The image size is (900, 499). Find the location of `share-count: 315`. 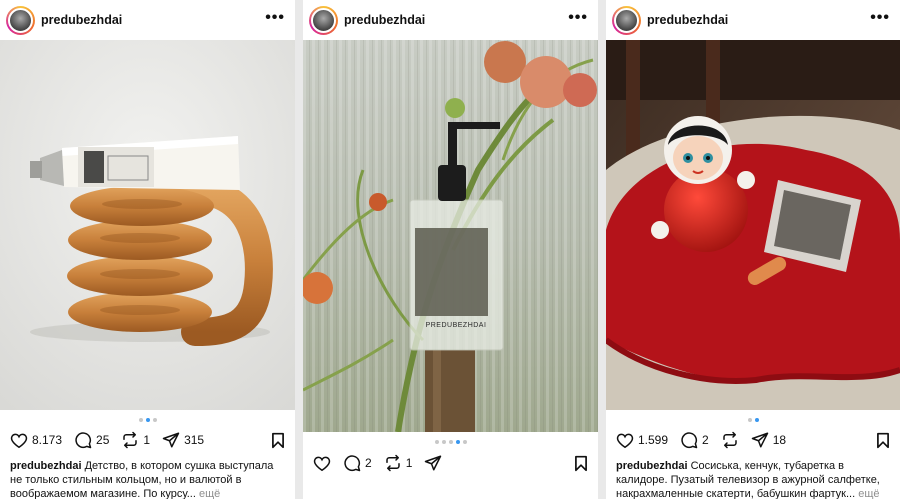

share-count: 315 is located at coordinates (194, 440).